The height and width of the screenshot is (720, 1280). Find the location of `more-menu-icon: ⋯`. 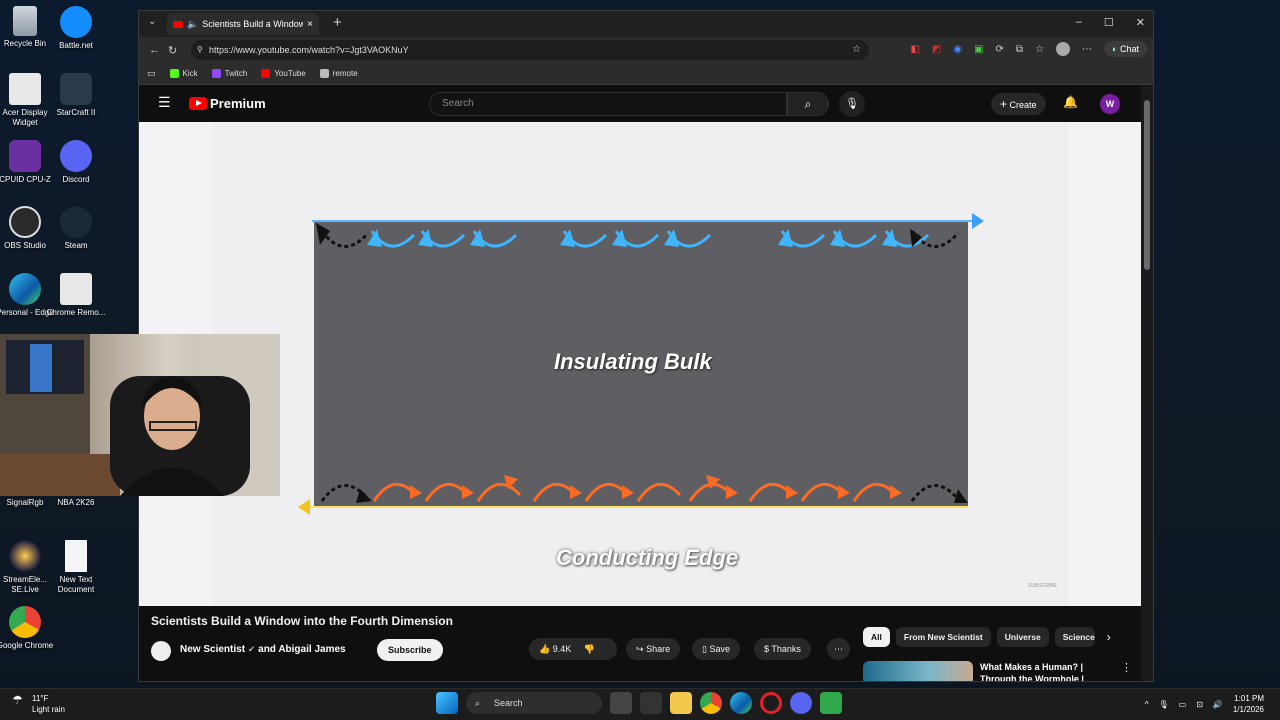

more-menu-icon: ⋯ is located at coordinates (1087, 49).